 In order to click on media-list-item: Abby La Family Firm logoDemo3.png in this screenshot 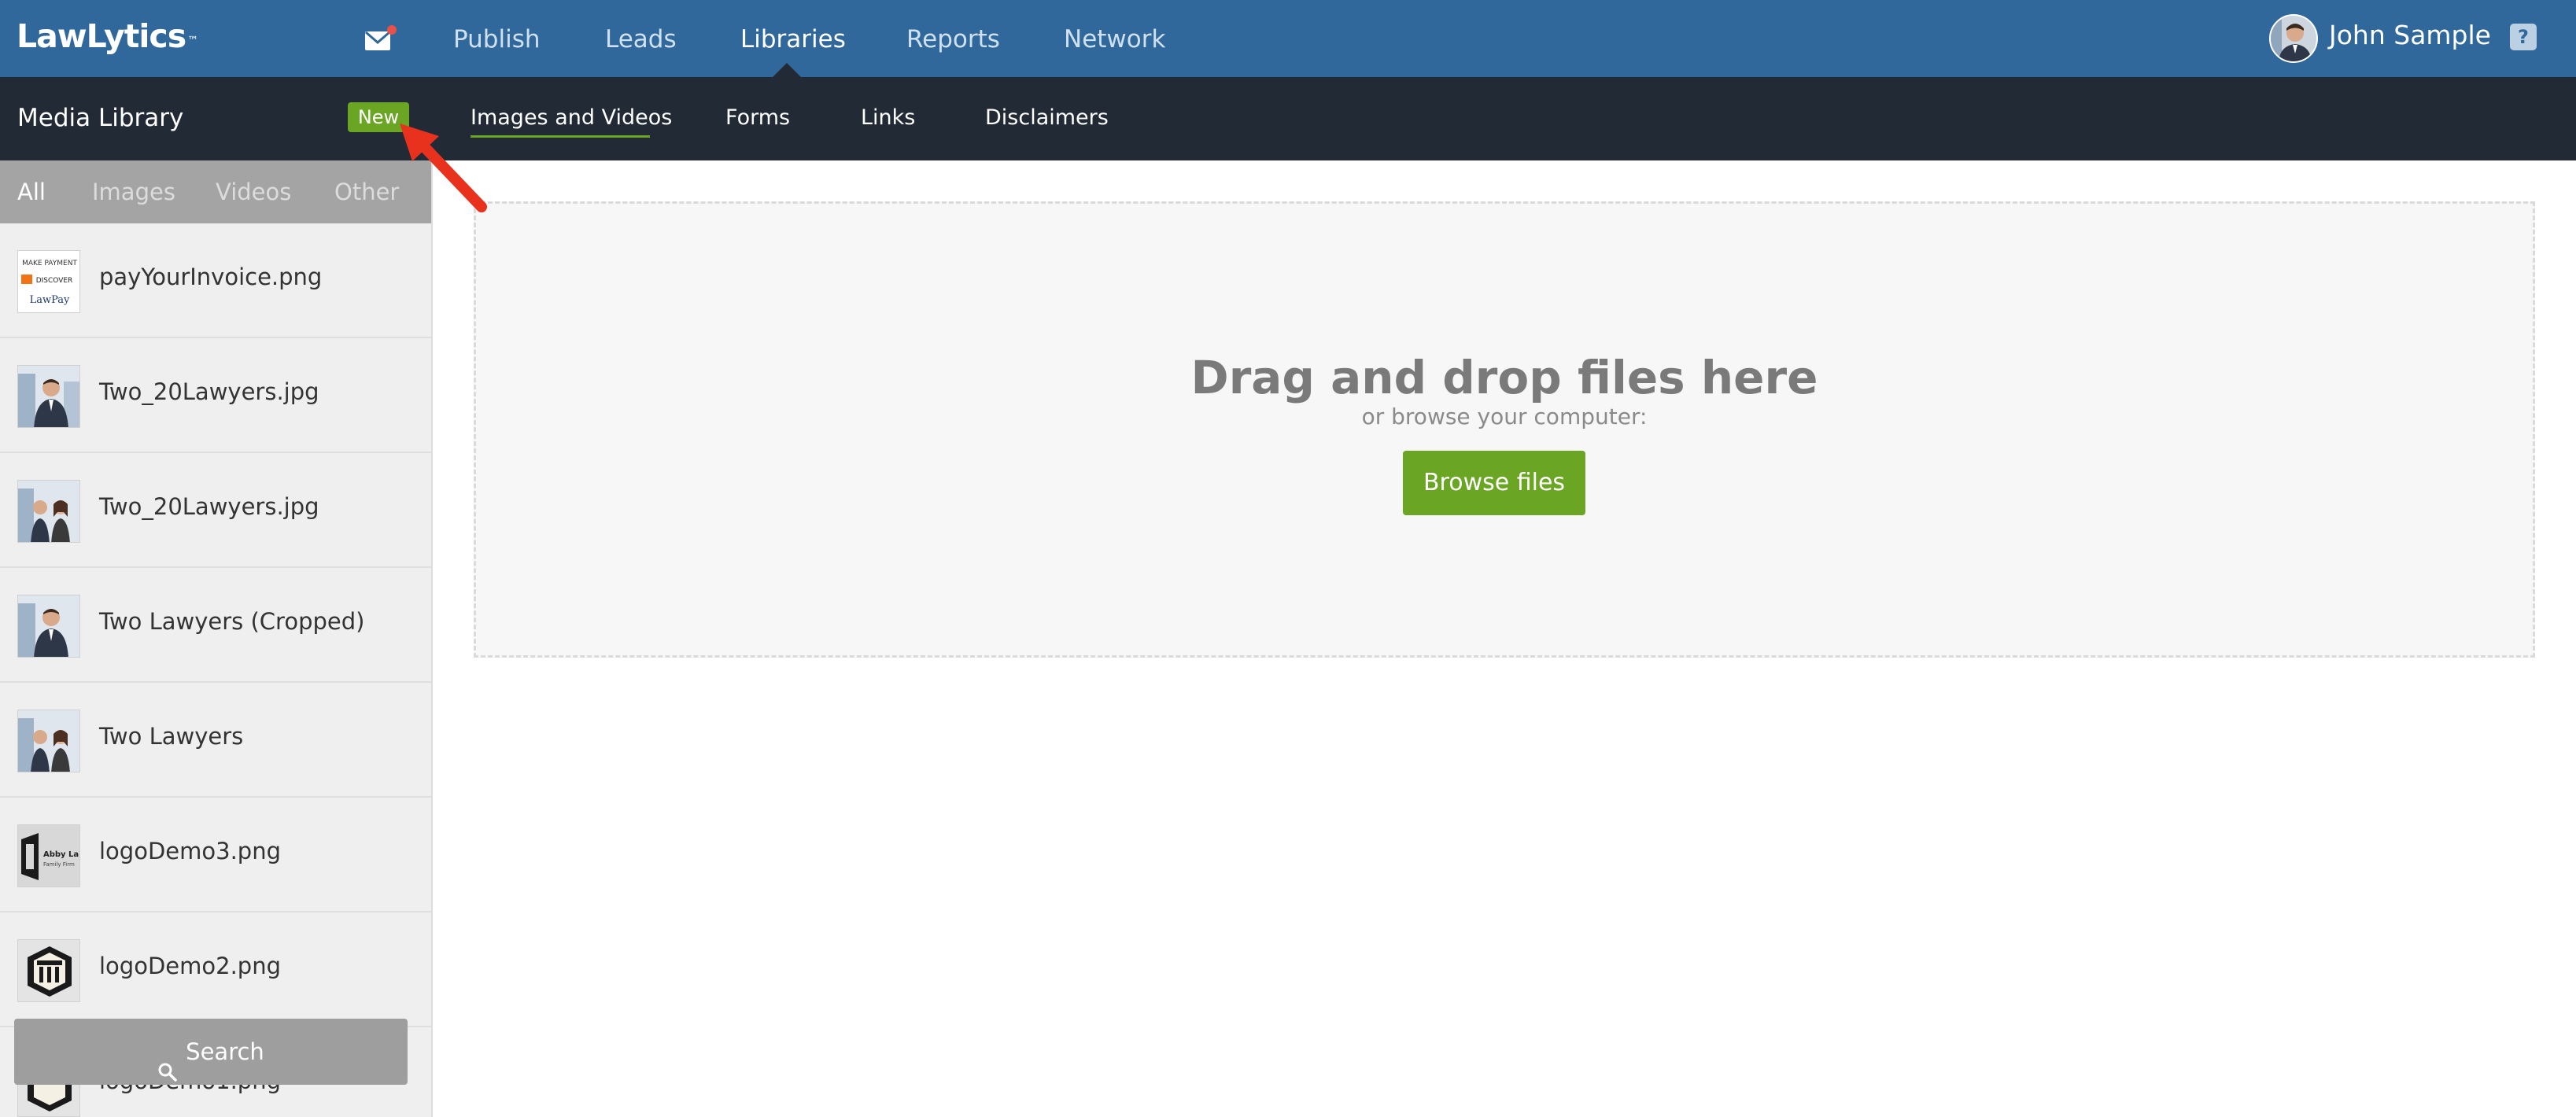, I will do `click(215, 855)`.